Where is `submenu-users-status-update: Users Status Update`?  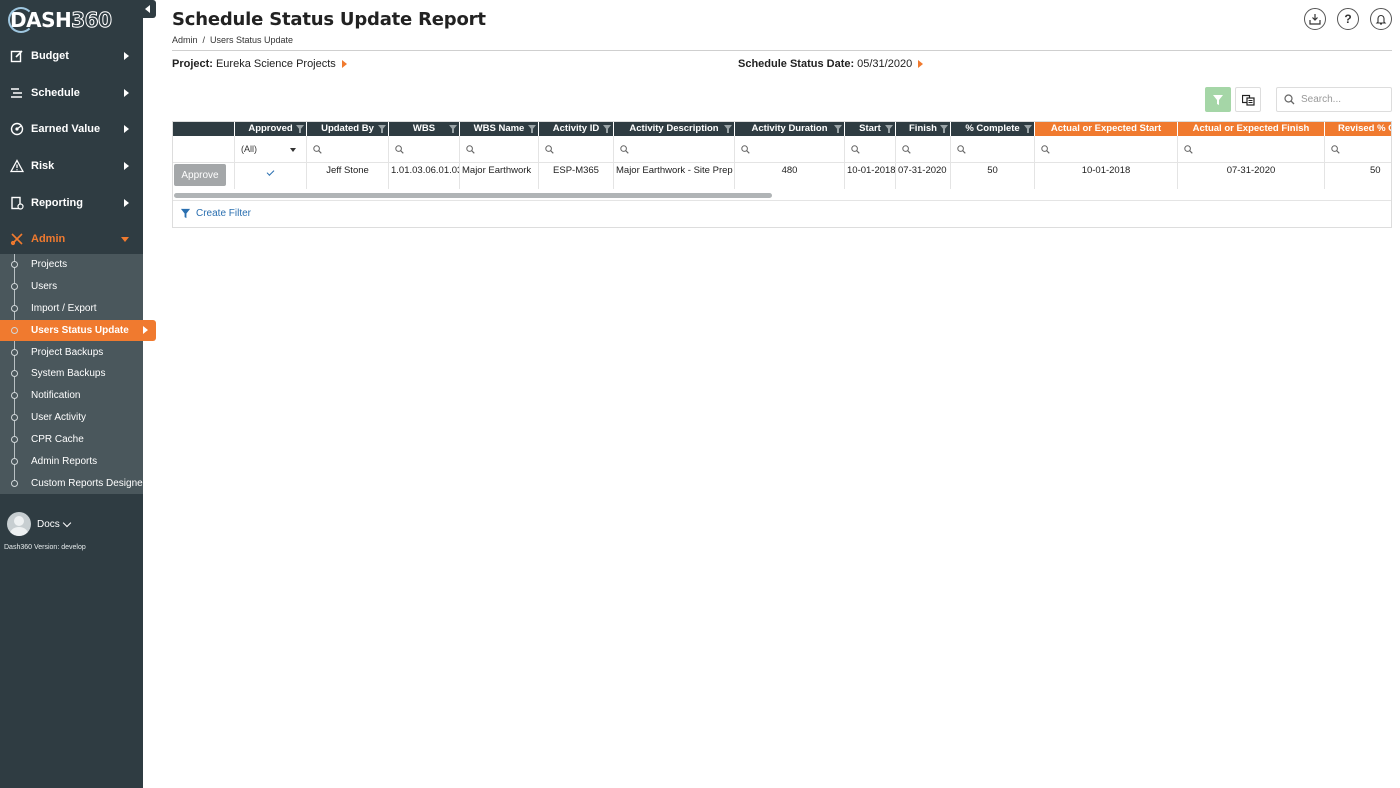 submenu-users-status-update: Users Status Update is located at coordinates (78, 330).